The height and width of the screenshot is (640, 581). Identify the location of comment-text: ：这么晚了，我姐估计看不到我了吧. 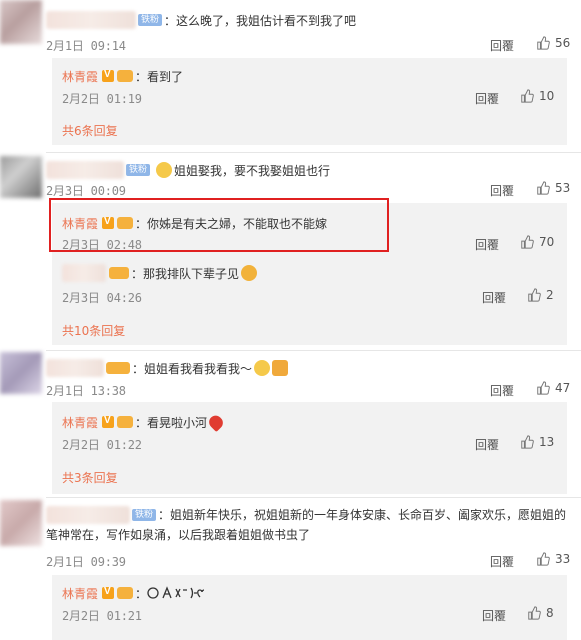
(260, 20).